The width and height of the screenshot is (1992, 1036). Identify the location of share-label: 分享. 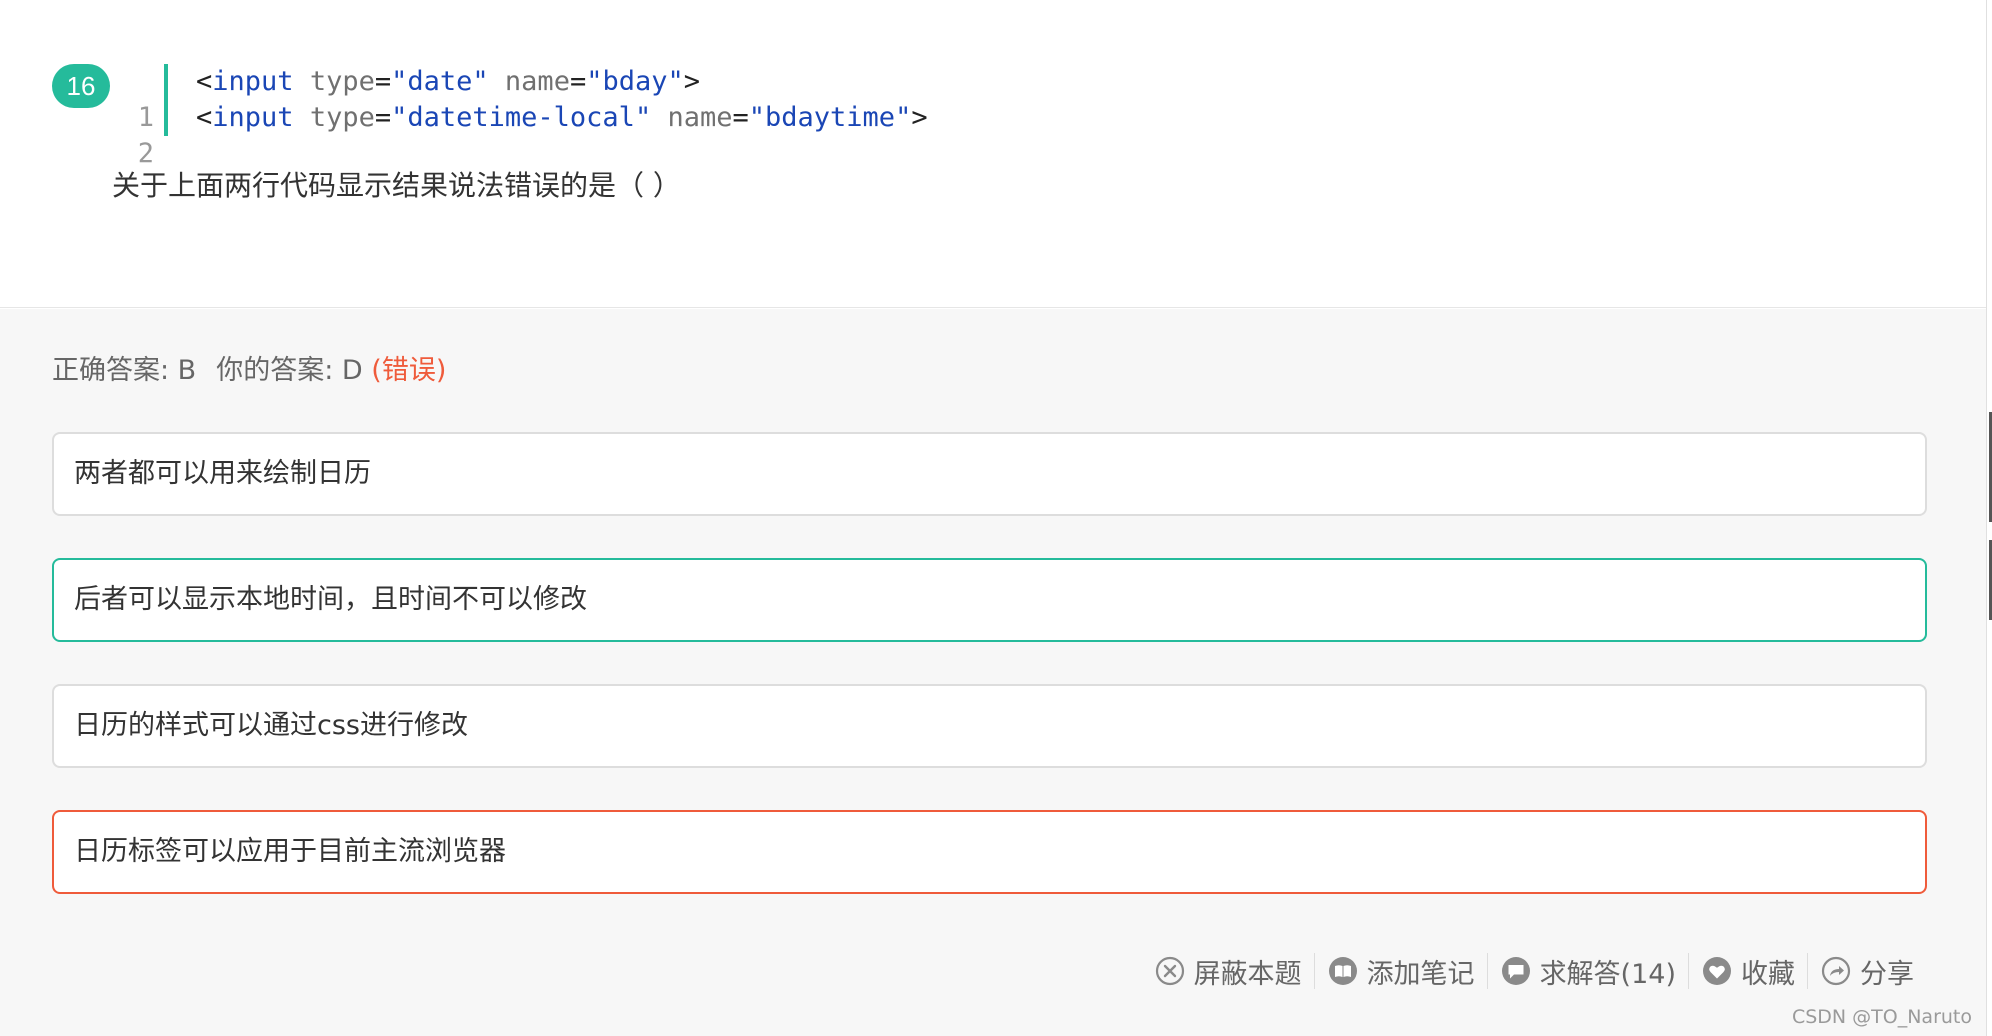
(1887, 974).